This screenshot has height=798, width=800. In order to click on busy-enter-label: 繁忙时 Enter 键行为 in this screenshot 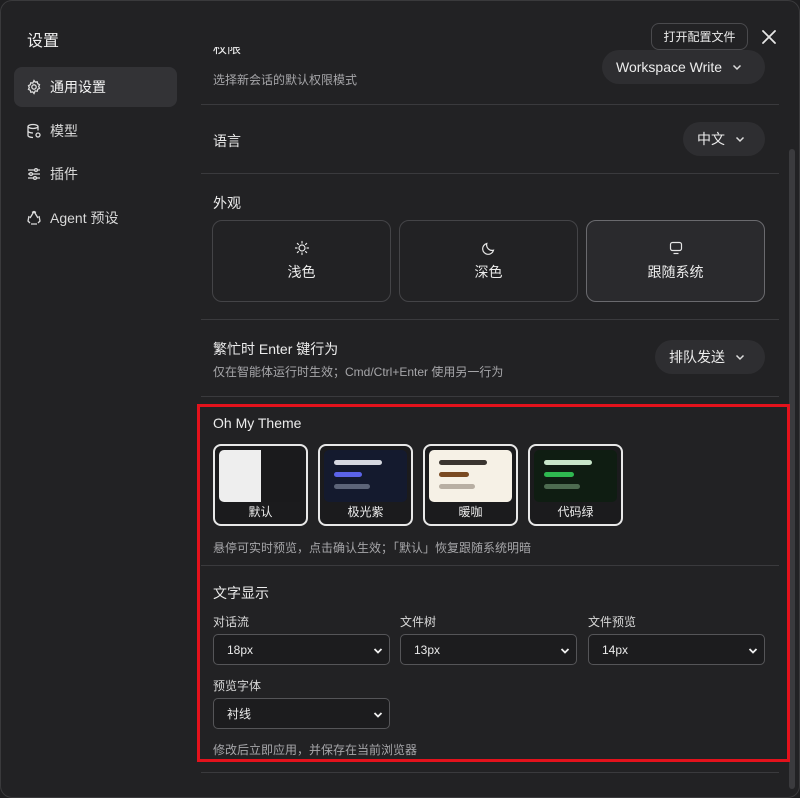, I will do `click(276, 349)`.